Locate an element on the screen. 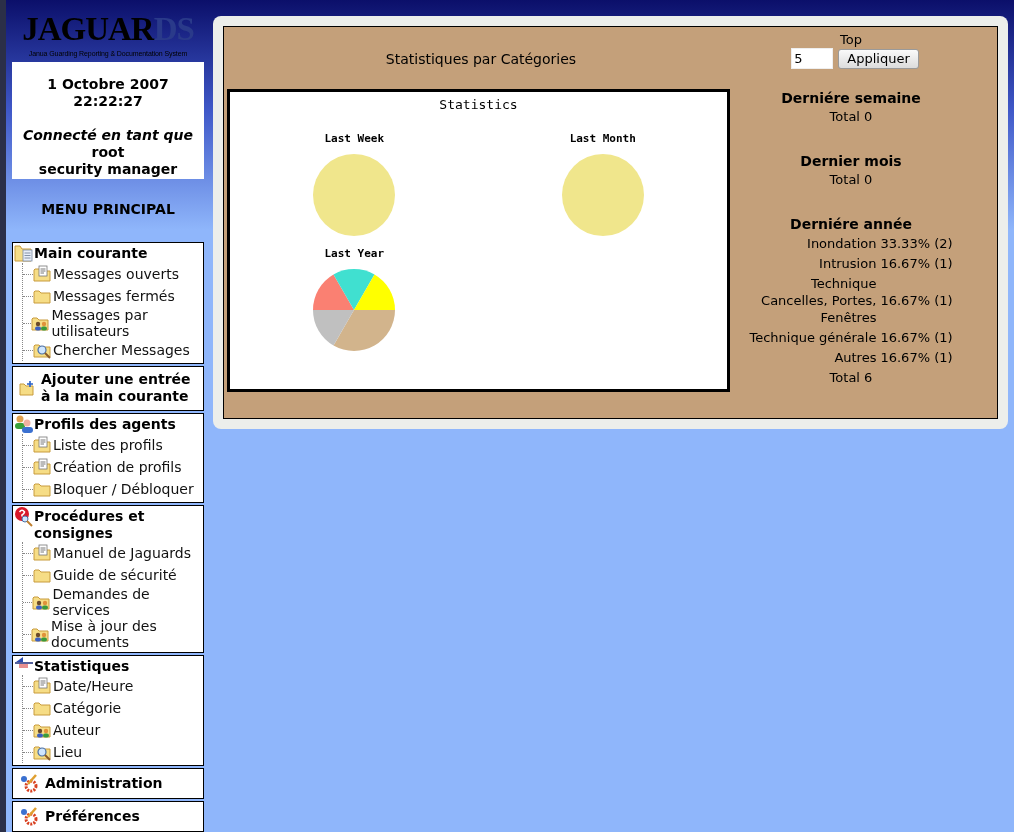 The image size is (1014, 832). menu-item: Chercher Messages is located at coordinates (121, 350).